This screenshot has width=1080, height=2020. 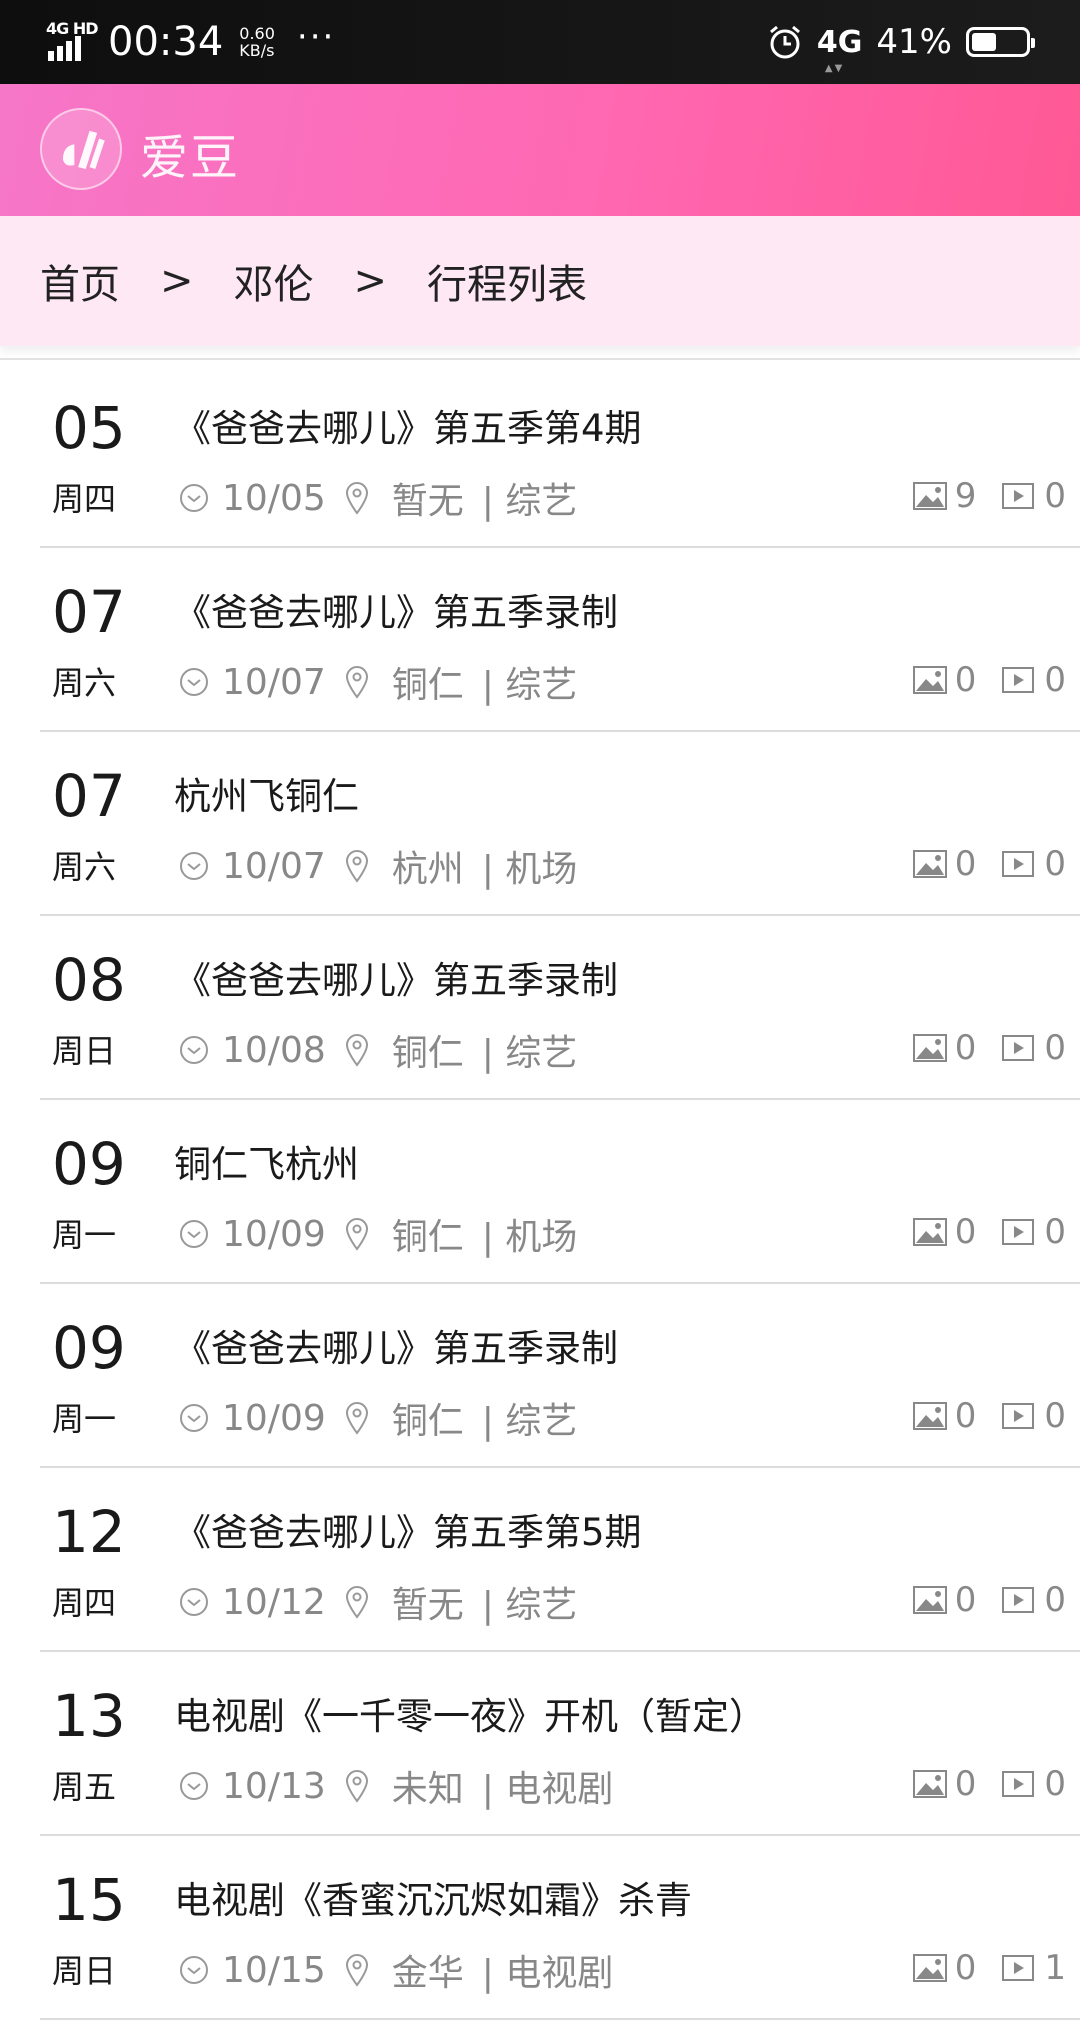 I want to click on schedule-date: 10/09, so click(x=274, y=1234).